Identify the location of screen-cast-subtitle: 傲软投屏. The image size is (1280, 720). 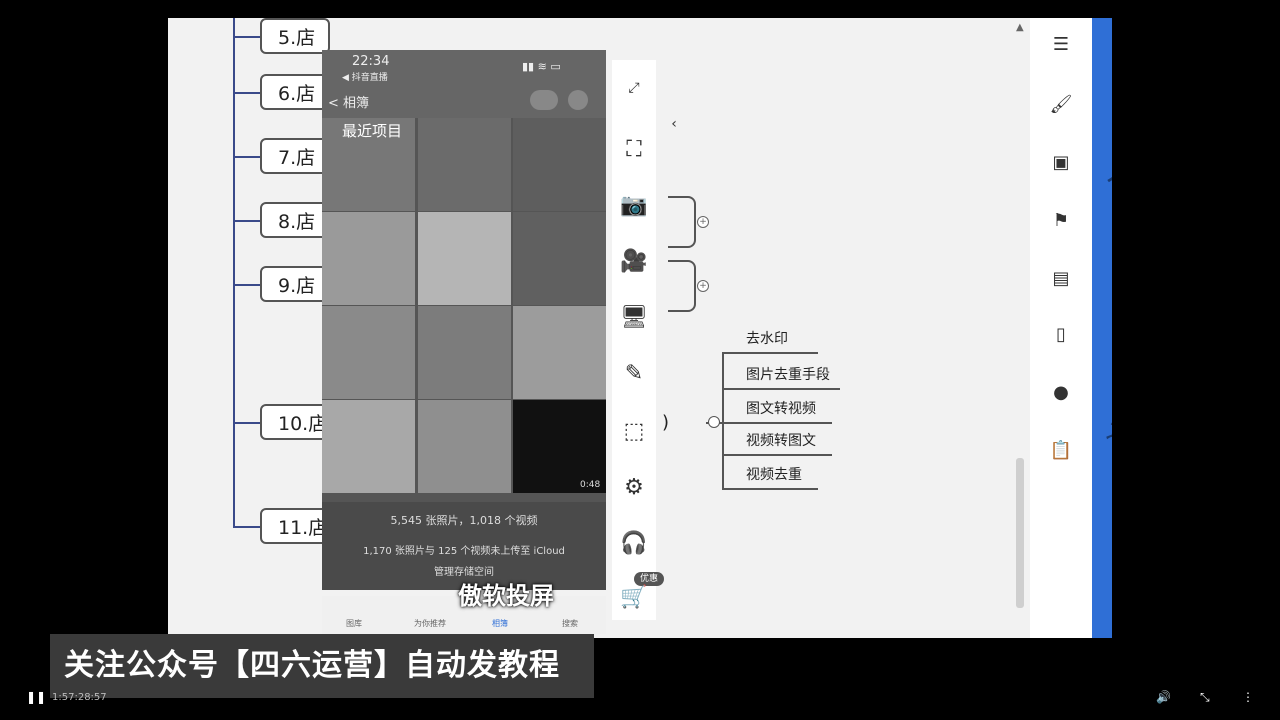
(506, 596).